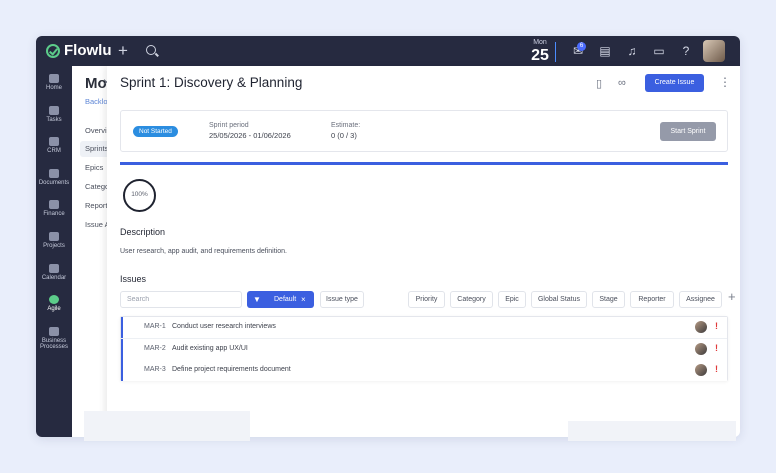 This screenshot has width=776, height=473. What do you see at coordinates (54, 299) in the screenshot?
I see `agile-icon` at bounding box center [54, 299].